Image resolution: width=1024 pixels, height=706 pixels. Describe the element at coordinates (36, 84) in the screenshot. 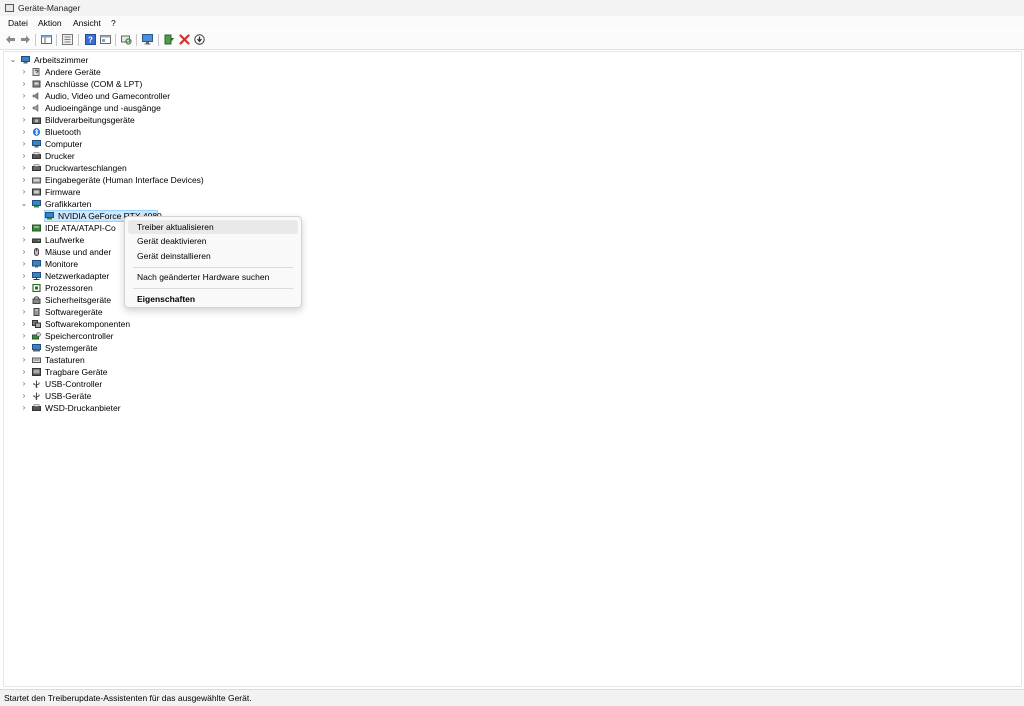

I see `port-icon` at that location.